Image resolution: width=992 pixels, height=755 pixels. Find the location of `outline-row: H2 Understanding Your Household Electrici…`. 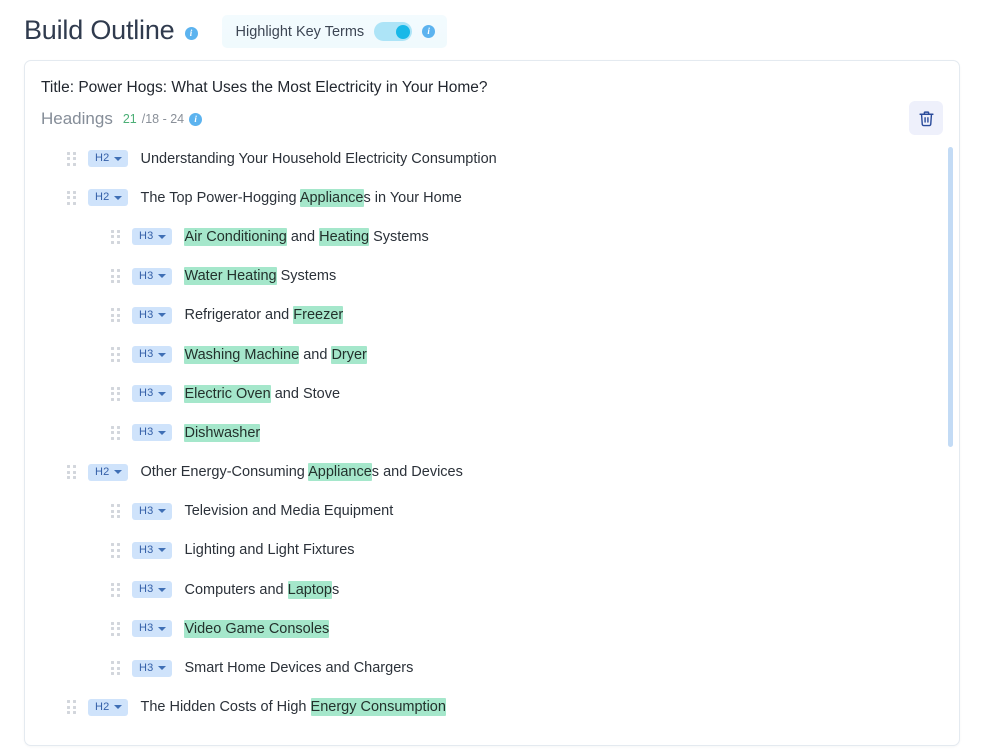

outline-row: H2 Understanding Your Household Electrici… is located at coordinates (492, 158).